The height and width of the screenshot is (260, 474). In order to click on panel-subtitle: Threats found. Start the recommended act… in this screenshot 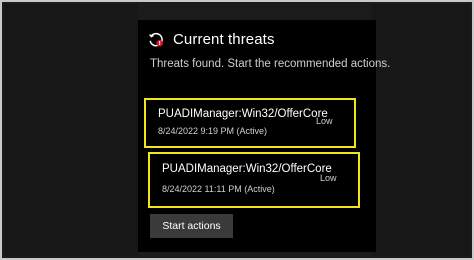, I will do `click(270, 64)`.